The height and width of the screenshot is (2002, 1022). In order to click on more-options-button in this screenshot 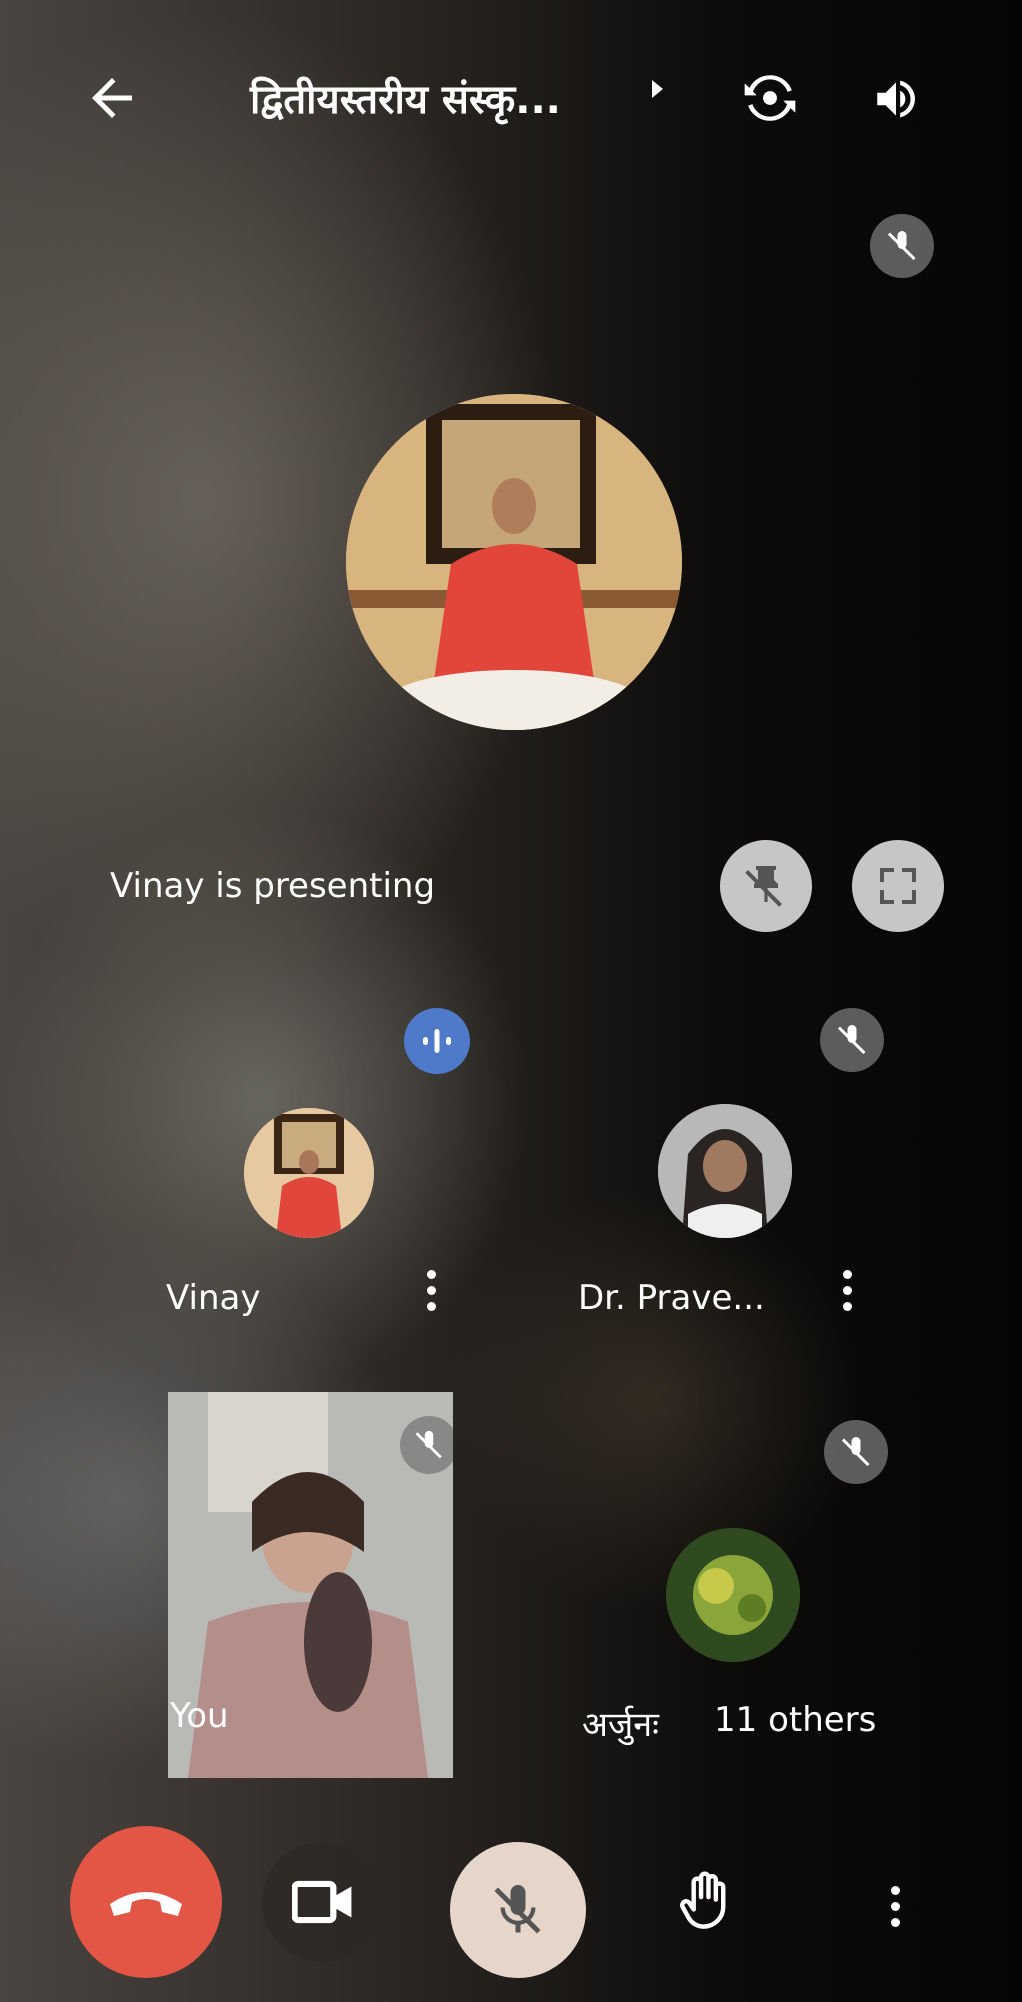, I will do `click(895, 1910)`.